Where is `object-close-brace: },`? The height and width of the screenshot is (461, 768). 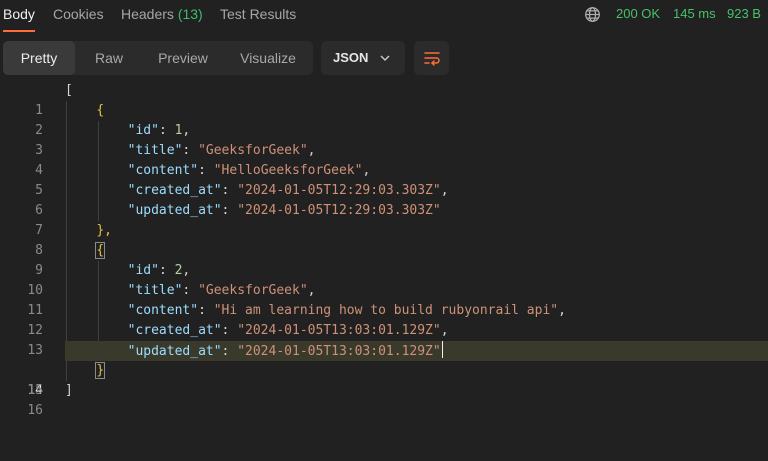 object-close-brace: }, is located at coordinates (104, 230).